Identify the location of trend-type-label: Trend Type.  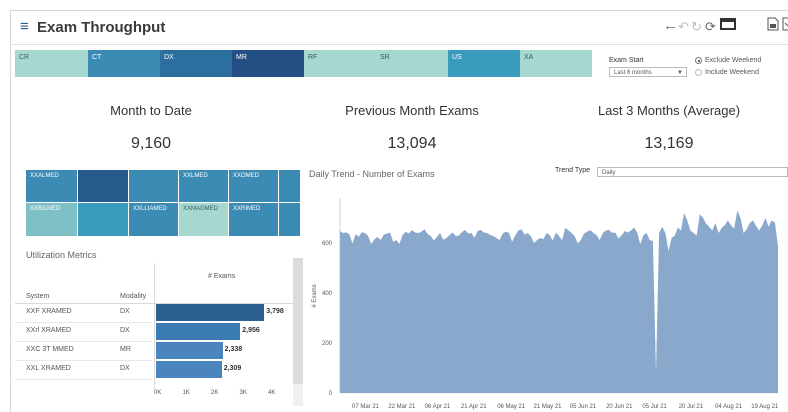
(573, 170).